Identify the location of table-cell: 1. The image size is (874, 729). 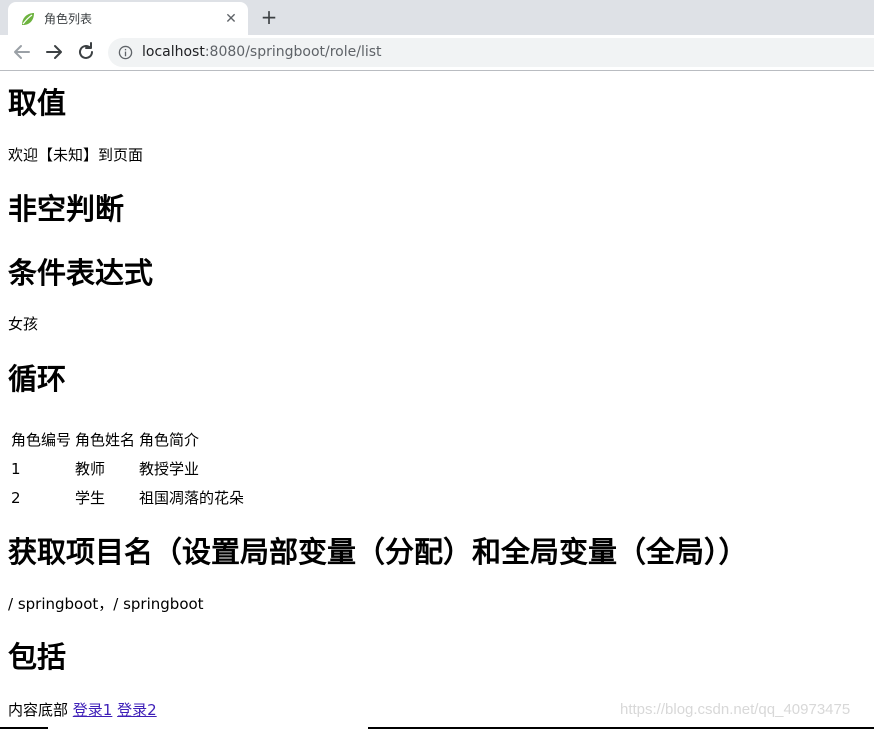
(16, 468).